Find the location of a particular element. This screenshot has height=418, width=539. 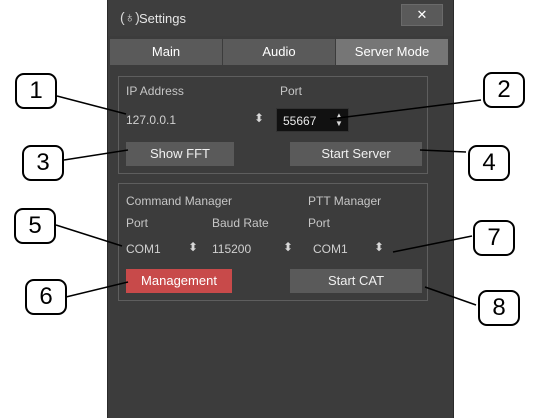

callout-1: 1 is located at coordinates (36, 91).